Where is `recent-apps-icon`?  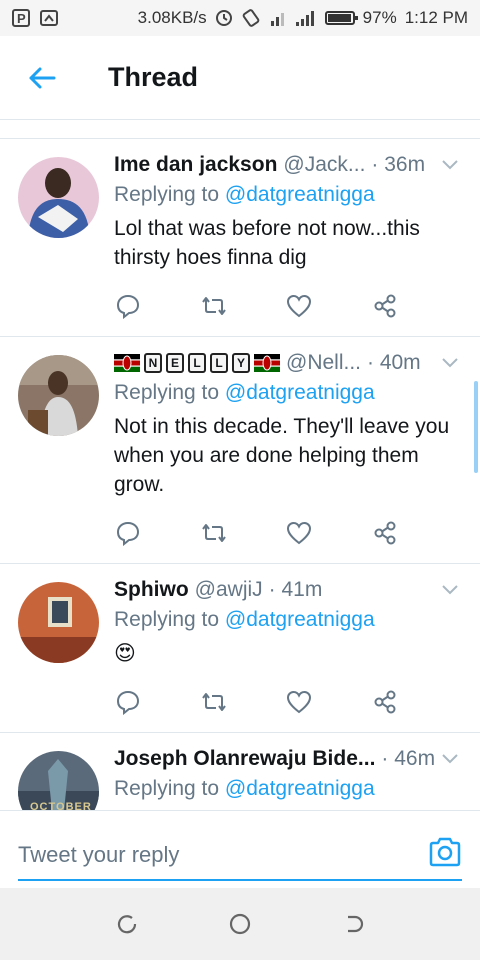
recent-apps-icon is located at coordinates (127, 924).